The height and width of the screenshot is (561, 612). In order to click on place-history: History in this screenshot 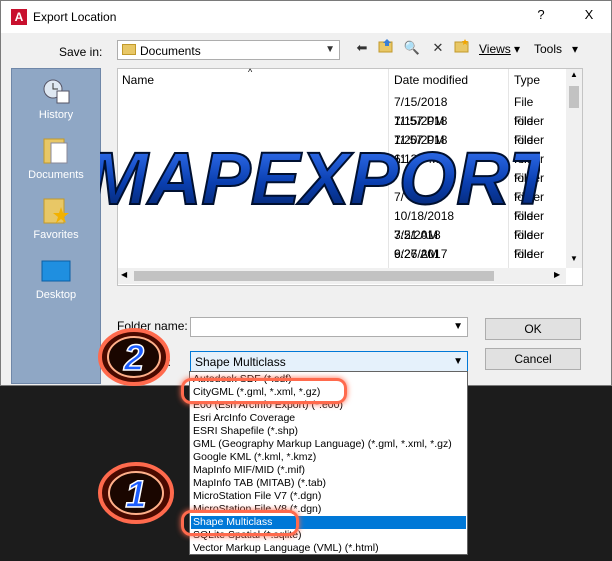, I will do `click(56, 99)`.